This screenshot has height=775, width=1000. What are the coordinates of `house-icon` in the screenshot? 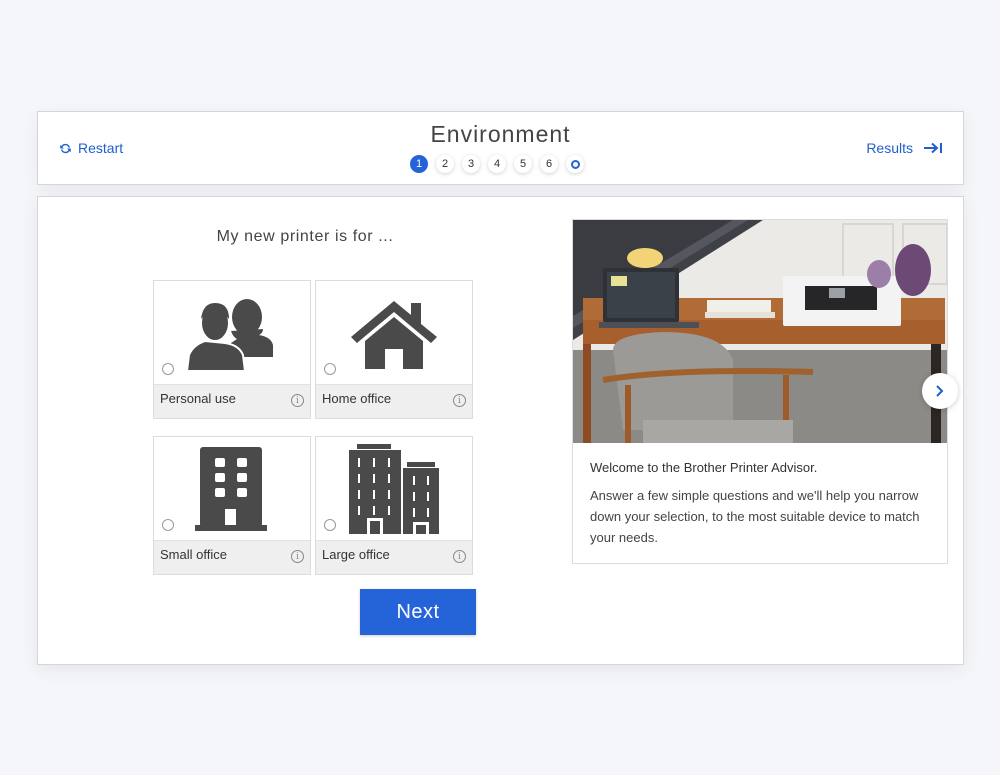 It's located at (394, 335).